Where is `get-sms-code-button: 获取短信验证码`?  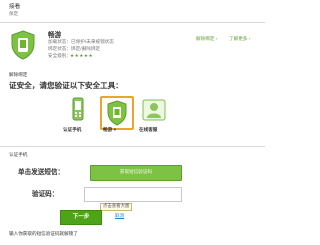
get-sms-code-button: 获取短信验证码 is located at coordinates (136, 173).